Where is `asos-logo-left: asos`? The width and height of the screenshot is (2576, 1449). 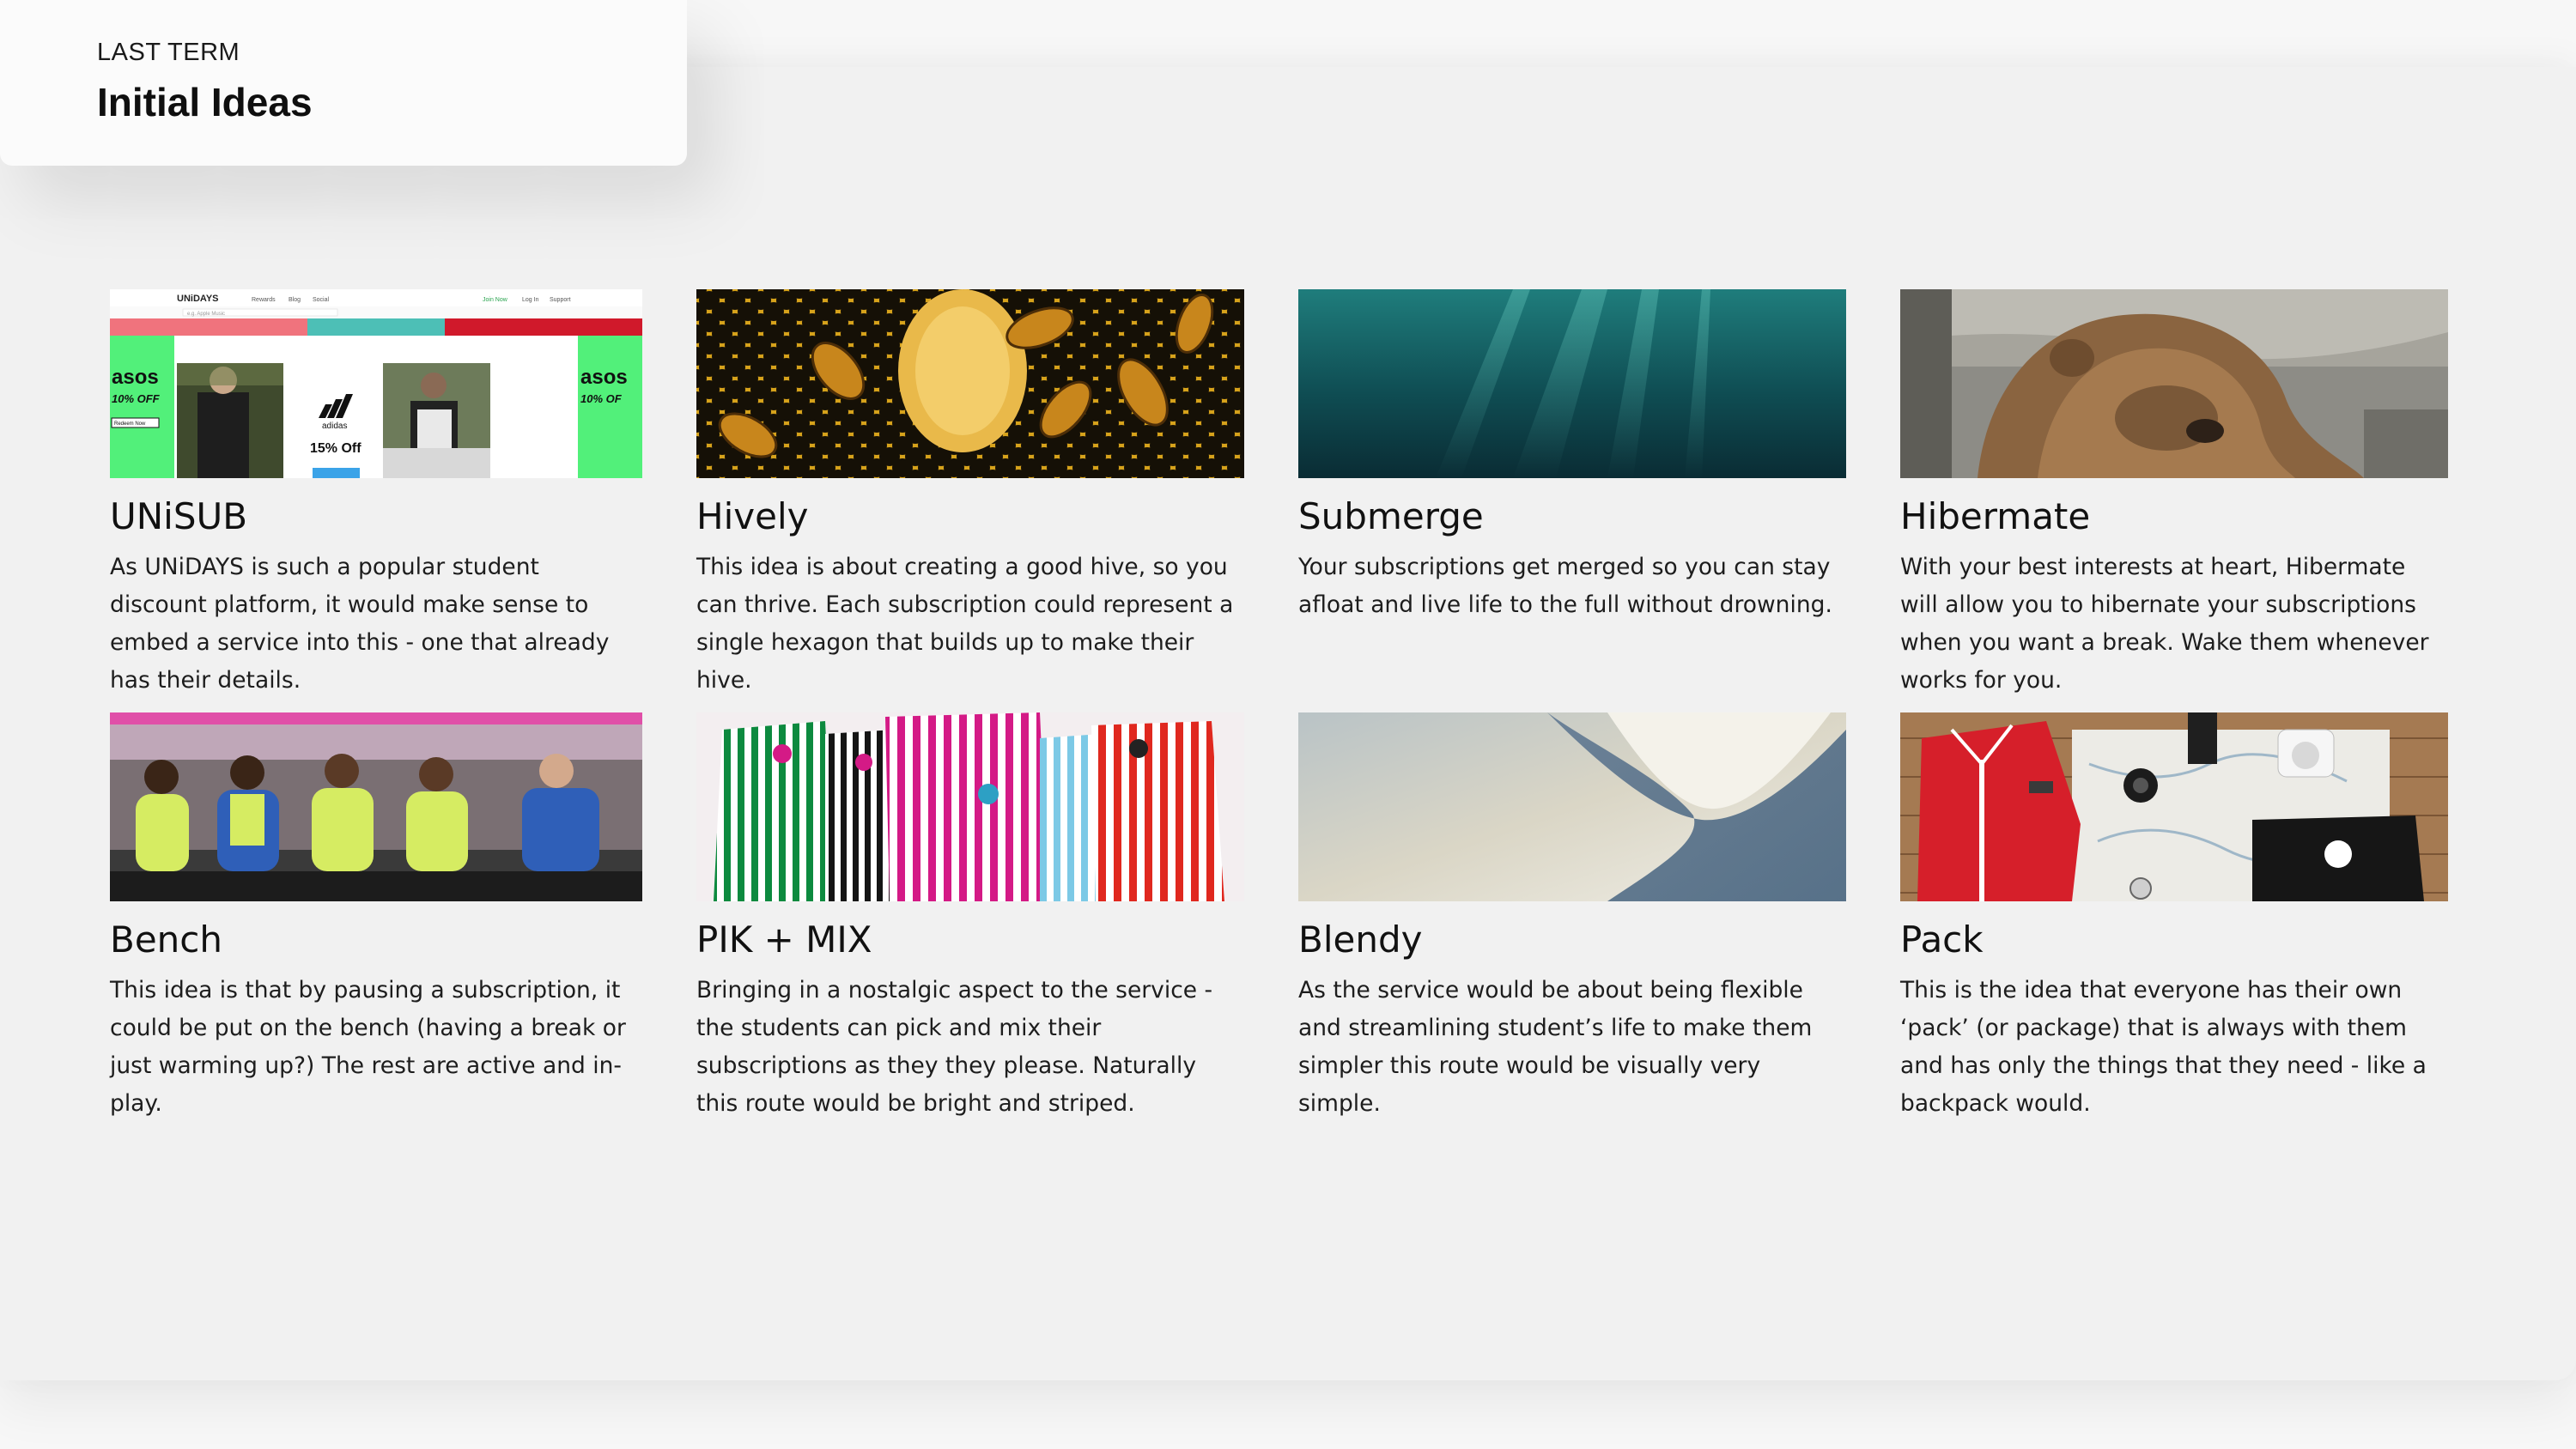
asos-logo-left: asos is located at coordinates (135, 377).